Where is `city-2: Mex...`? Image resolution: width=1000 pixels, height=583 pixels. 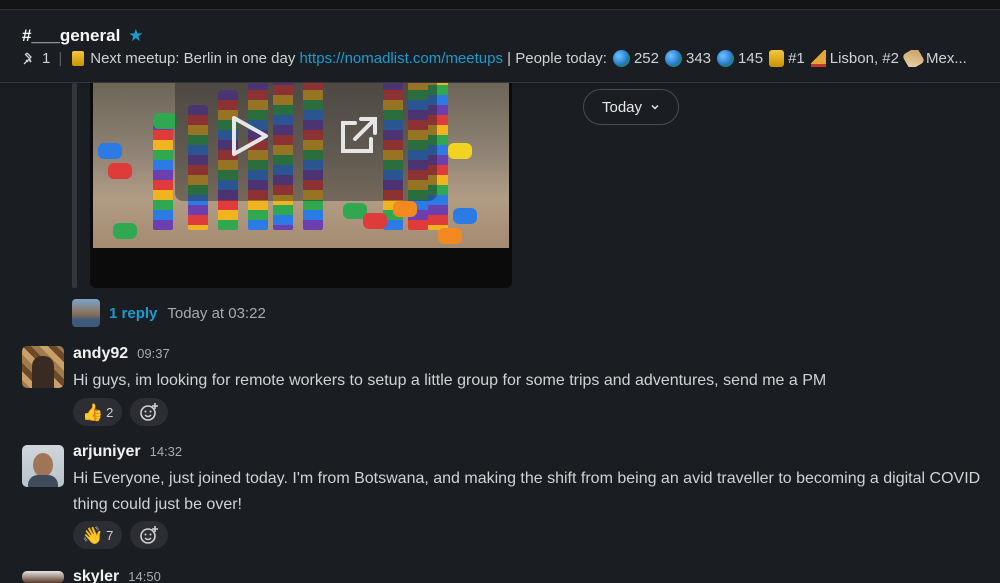 city-2: Mex... is located at coordinates (946, 58).